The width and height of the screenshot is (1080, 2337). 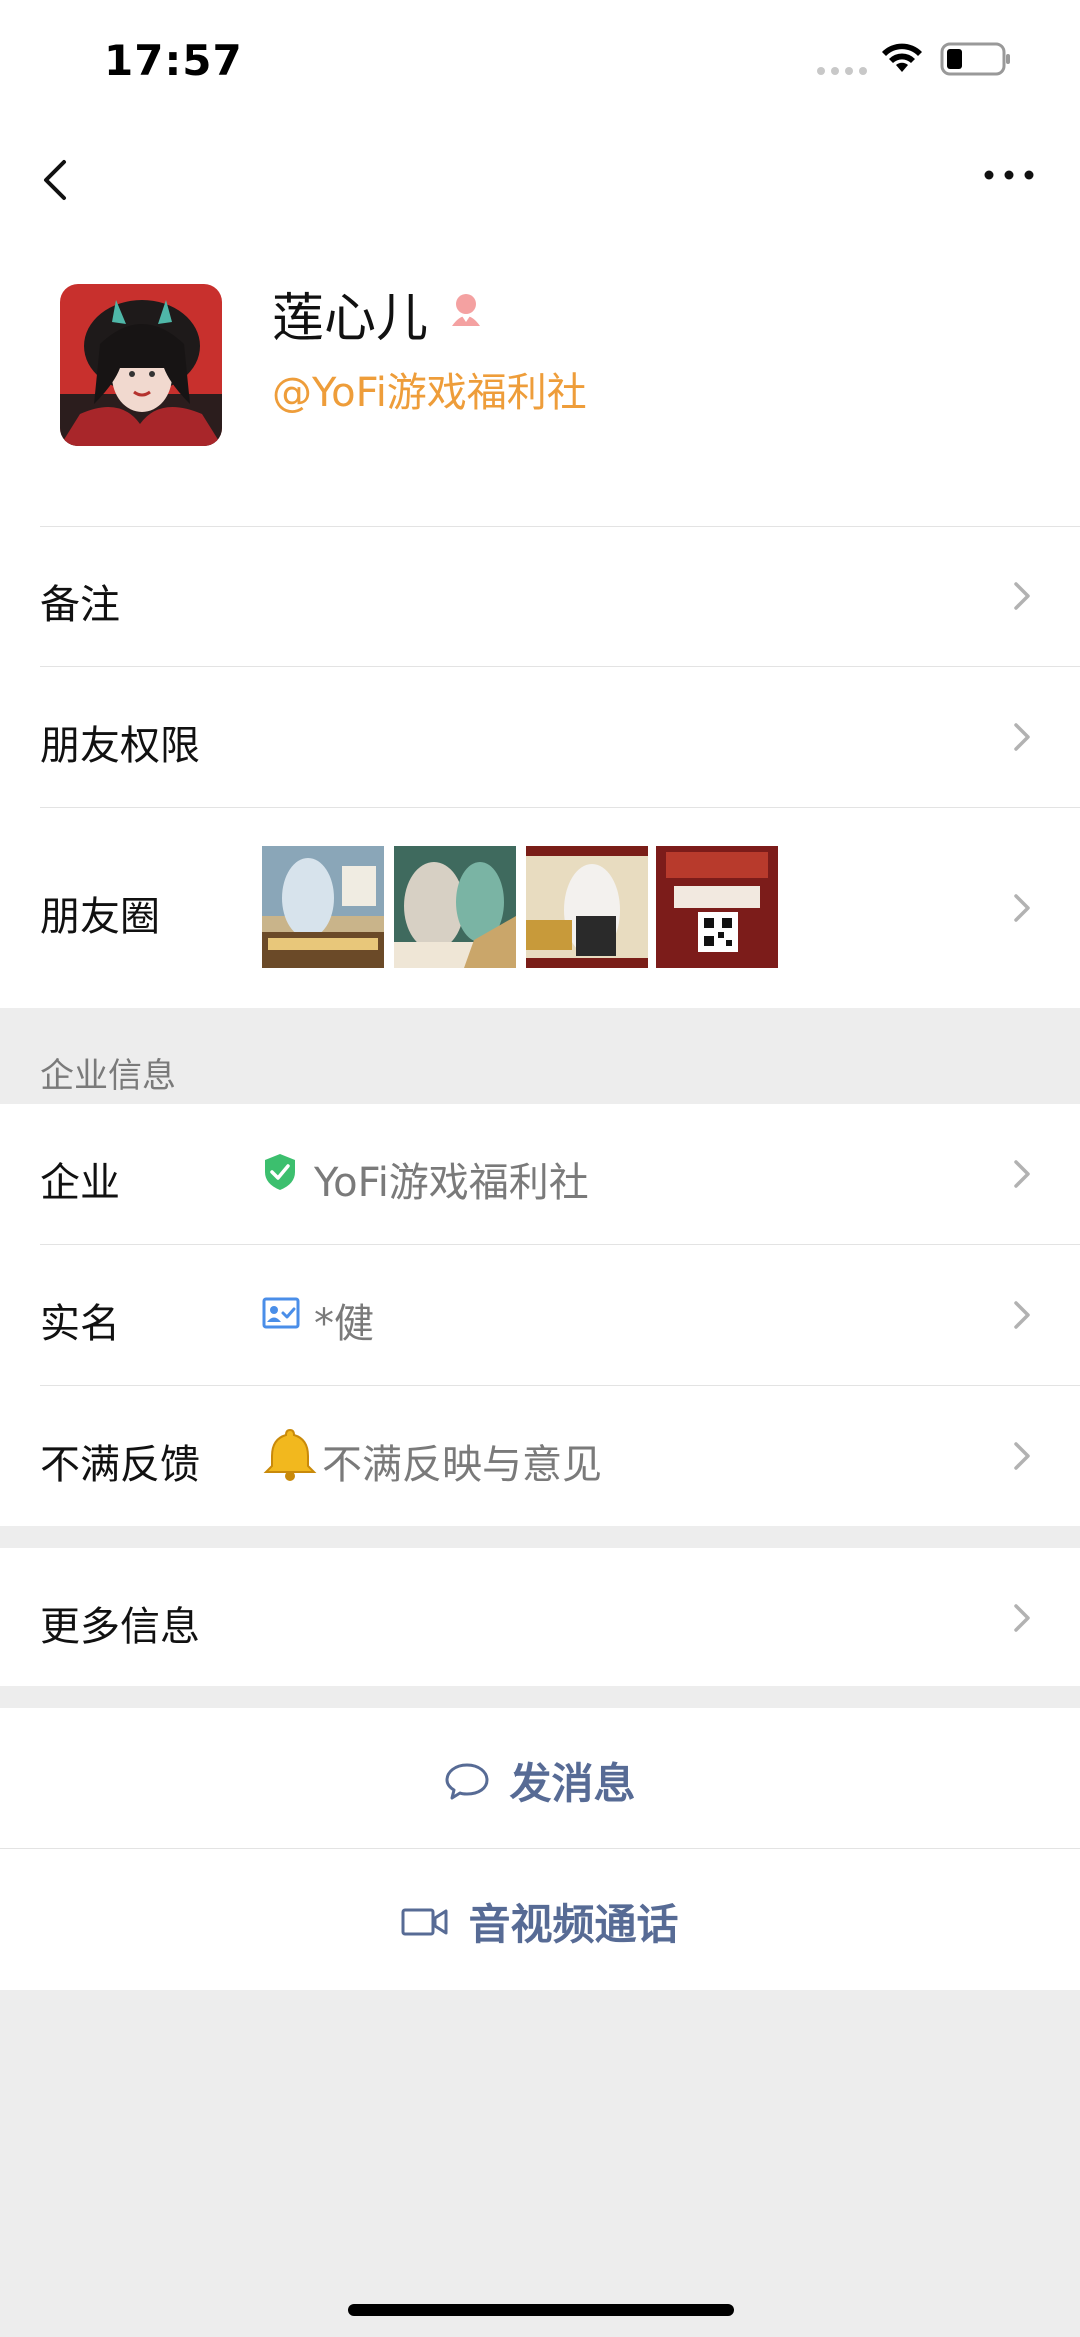 What do you see at coordinates (120, 746) in the screenshot?
I see `friend-permissions-label: 朋友权限` at bounding box center [120, 746].